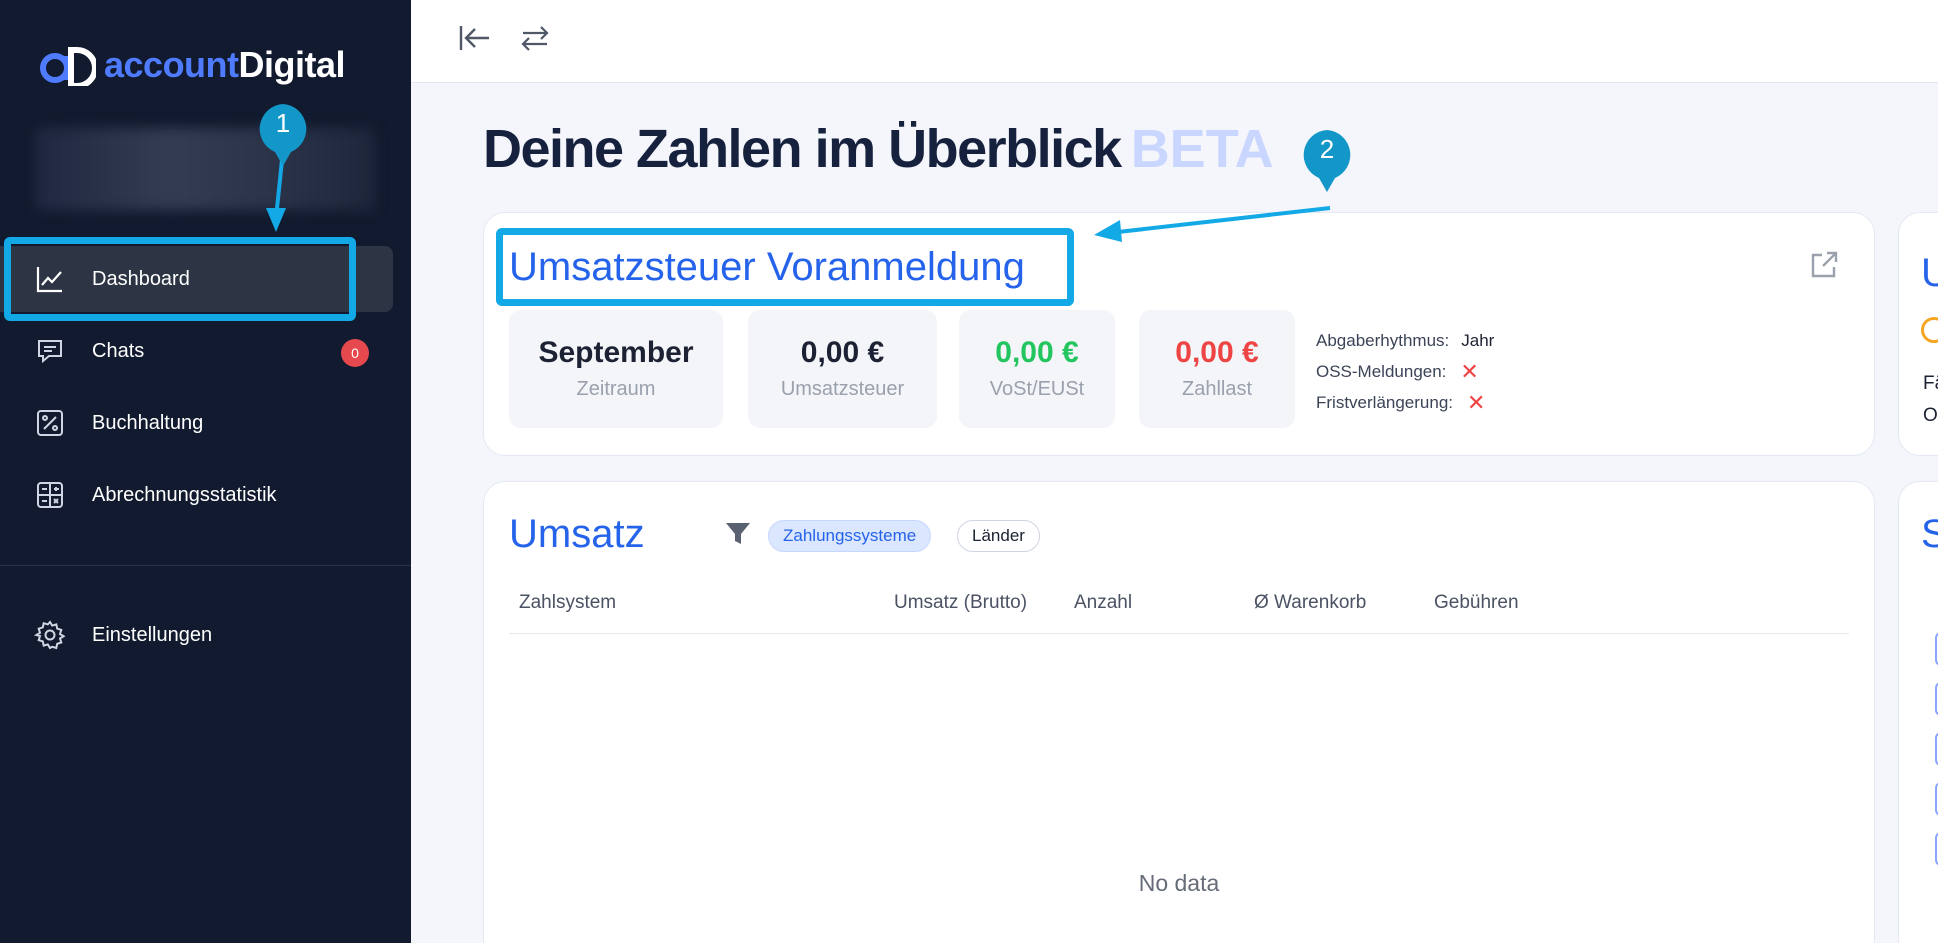 The width and height of the screenshot is (1938, 943). What do you see at coordinates (1929, 330) in the screenshot?
I see `status-ring-icon` at bounding box center [1929, 330].